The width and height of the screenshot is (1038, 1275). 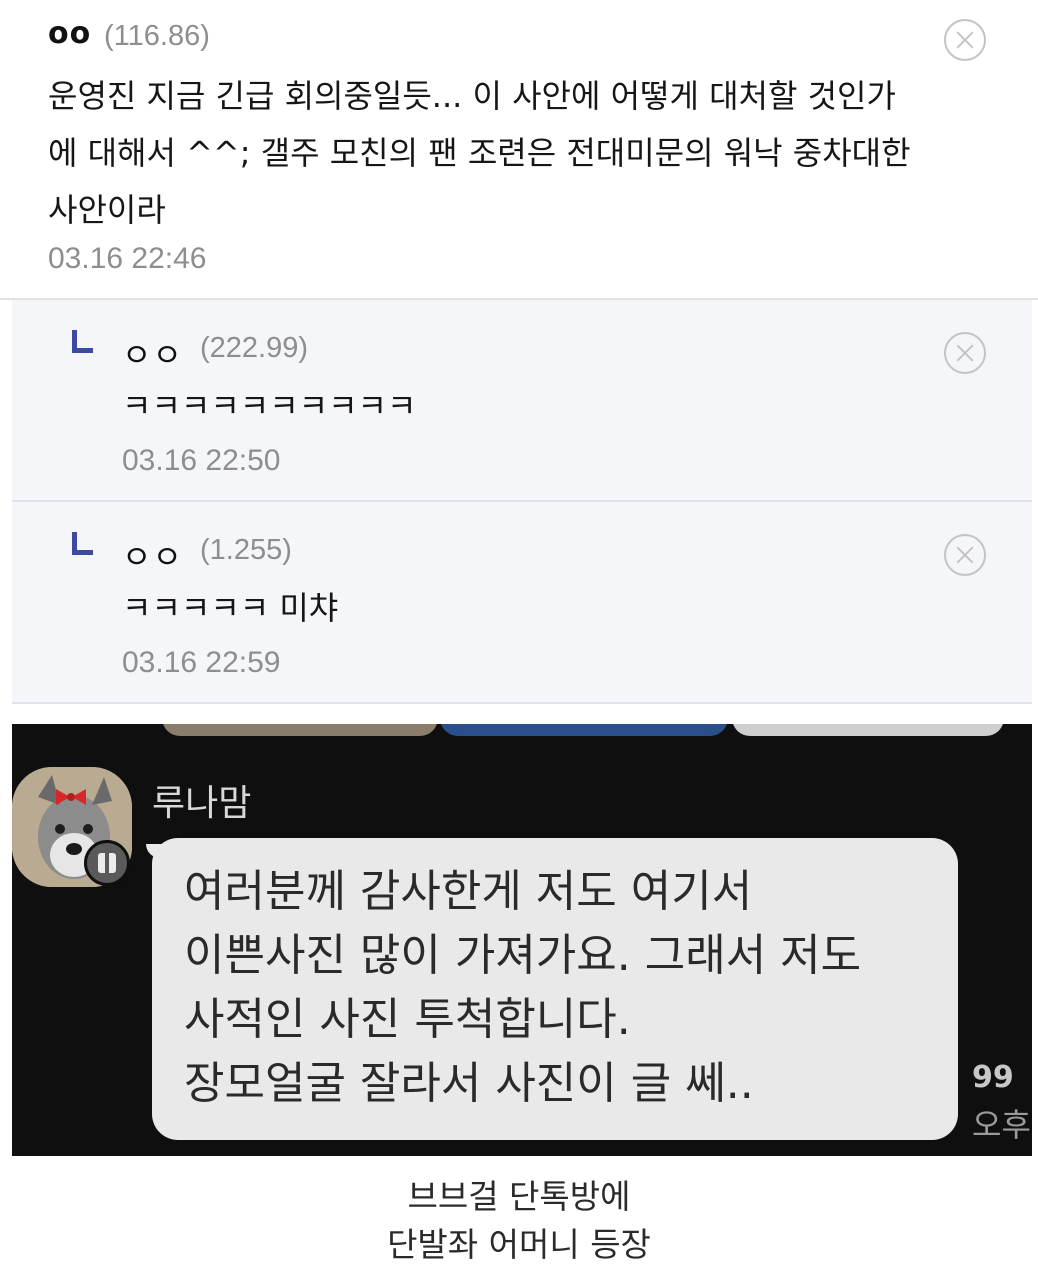 I want to click on message-time: 오후, so click(x=1001, y=1125).